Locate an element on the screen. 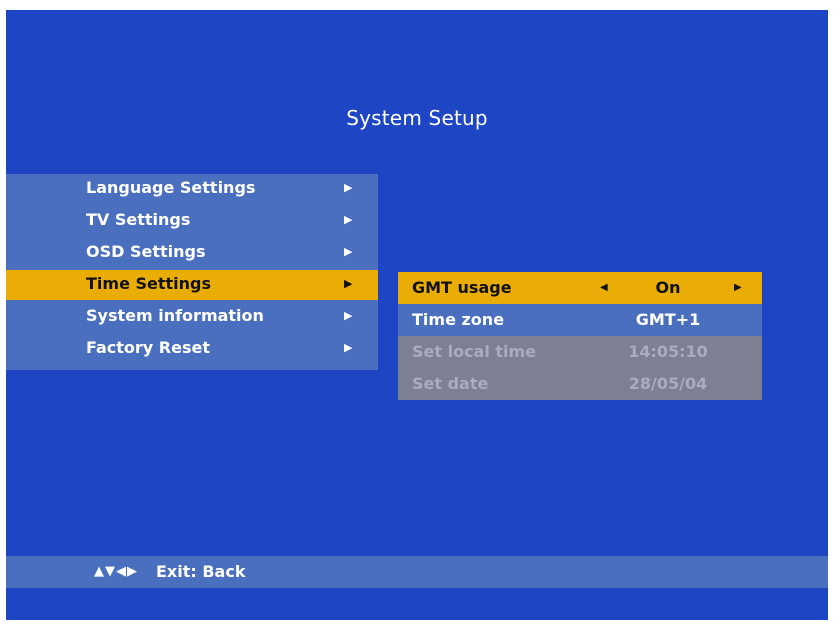 This screenshot has width=834, height=631. menu-item-label: Factory Reset is located at coordinates (148, 347).